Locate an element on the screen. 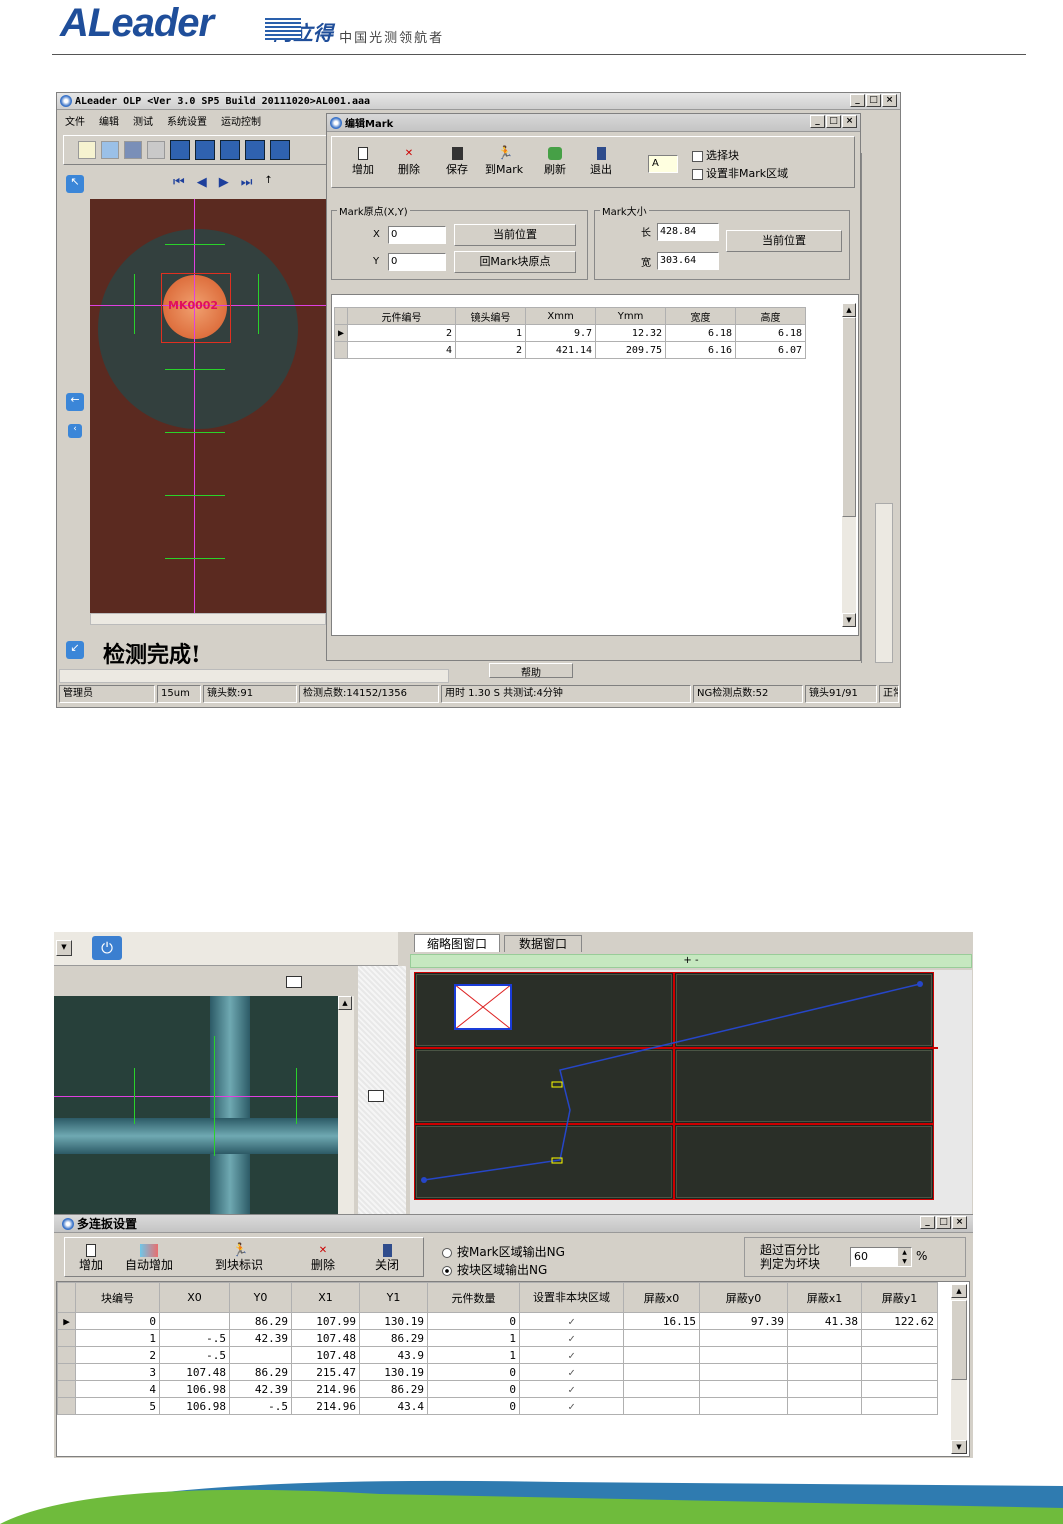 Image resolution: width=1063 pixels, height=1524 pixels. cell: 122.62 is located at coordinates (899, 1321).